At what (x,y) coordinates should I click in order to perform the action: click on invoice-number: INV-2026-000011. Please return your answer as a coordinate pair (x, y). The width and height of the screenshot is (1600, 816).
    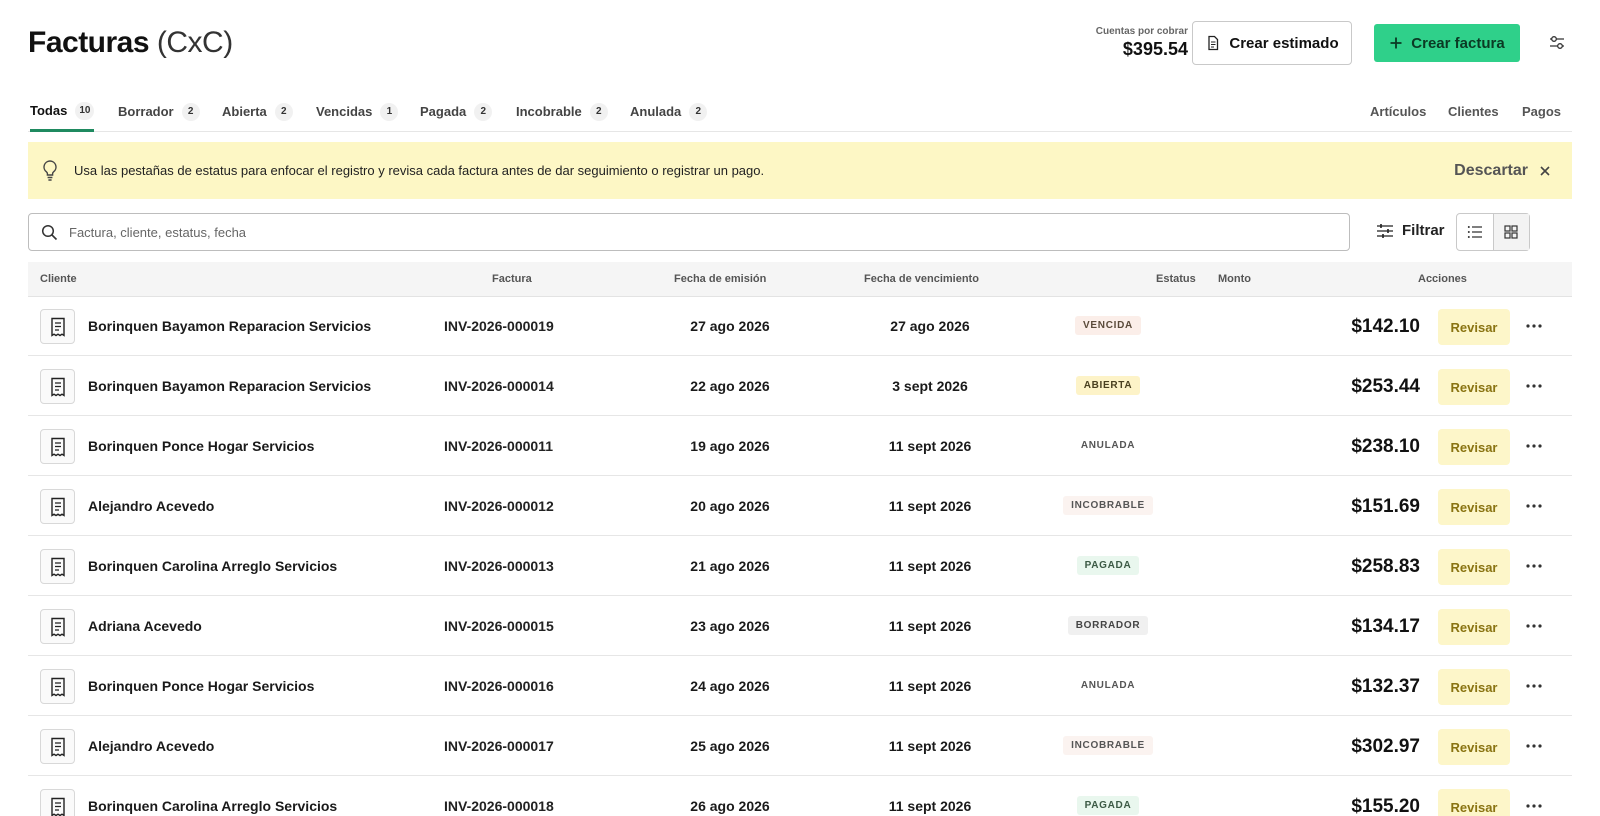
    Looking at the image, I should click on (544, 446).